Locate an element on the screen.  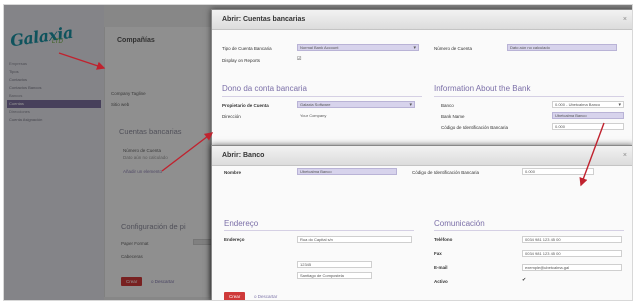
bank-info-divider is located at coordinates (529, 96).